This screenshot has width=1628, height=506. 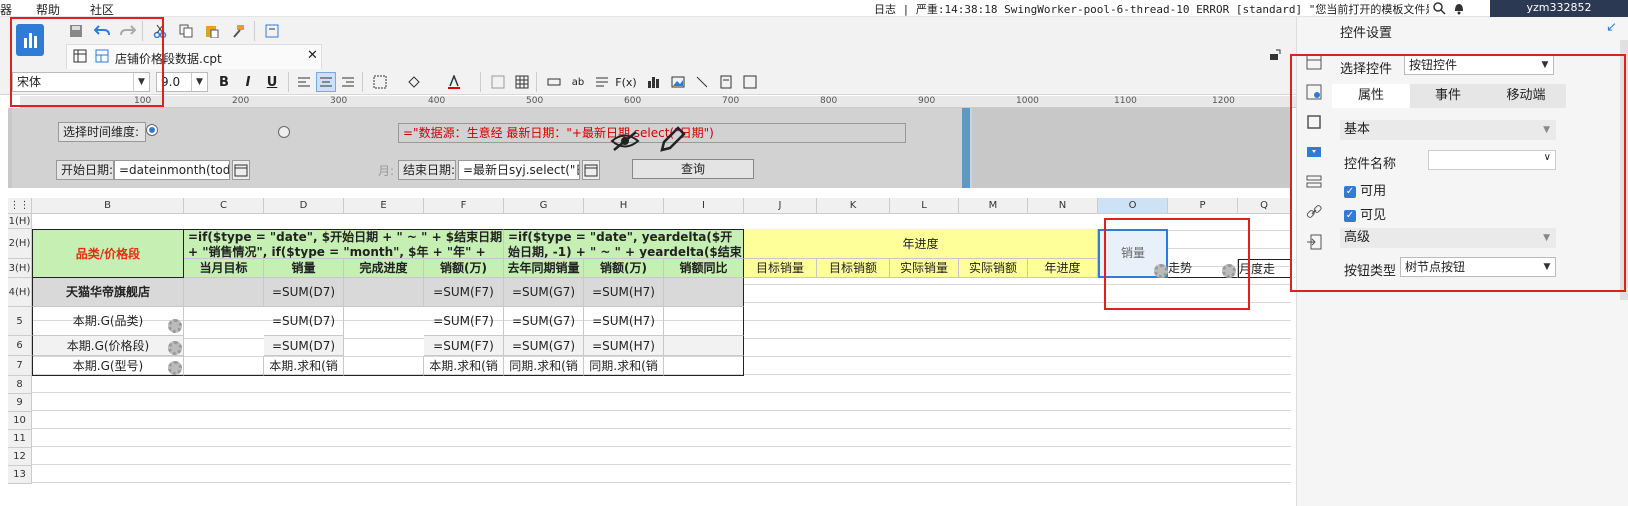 What do you see at coordinates (172, 170) in the screenshot?
I see `start-date-input: =dateinmonth(today(` at bounding box center [172, 170].